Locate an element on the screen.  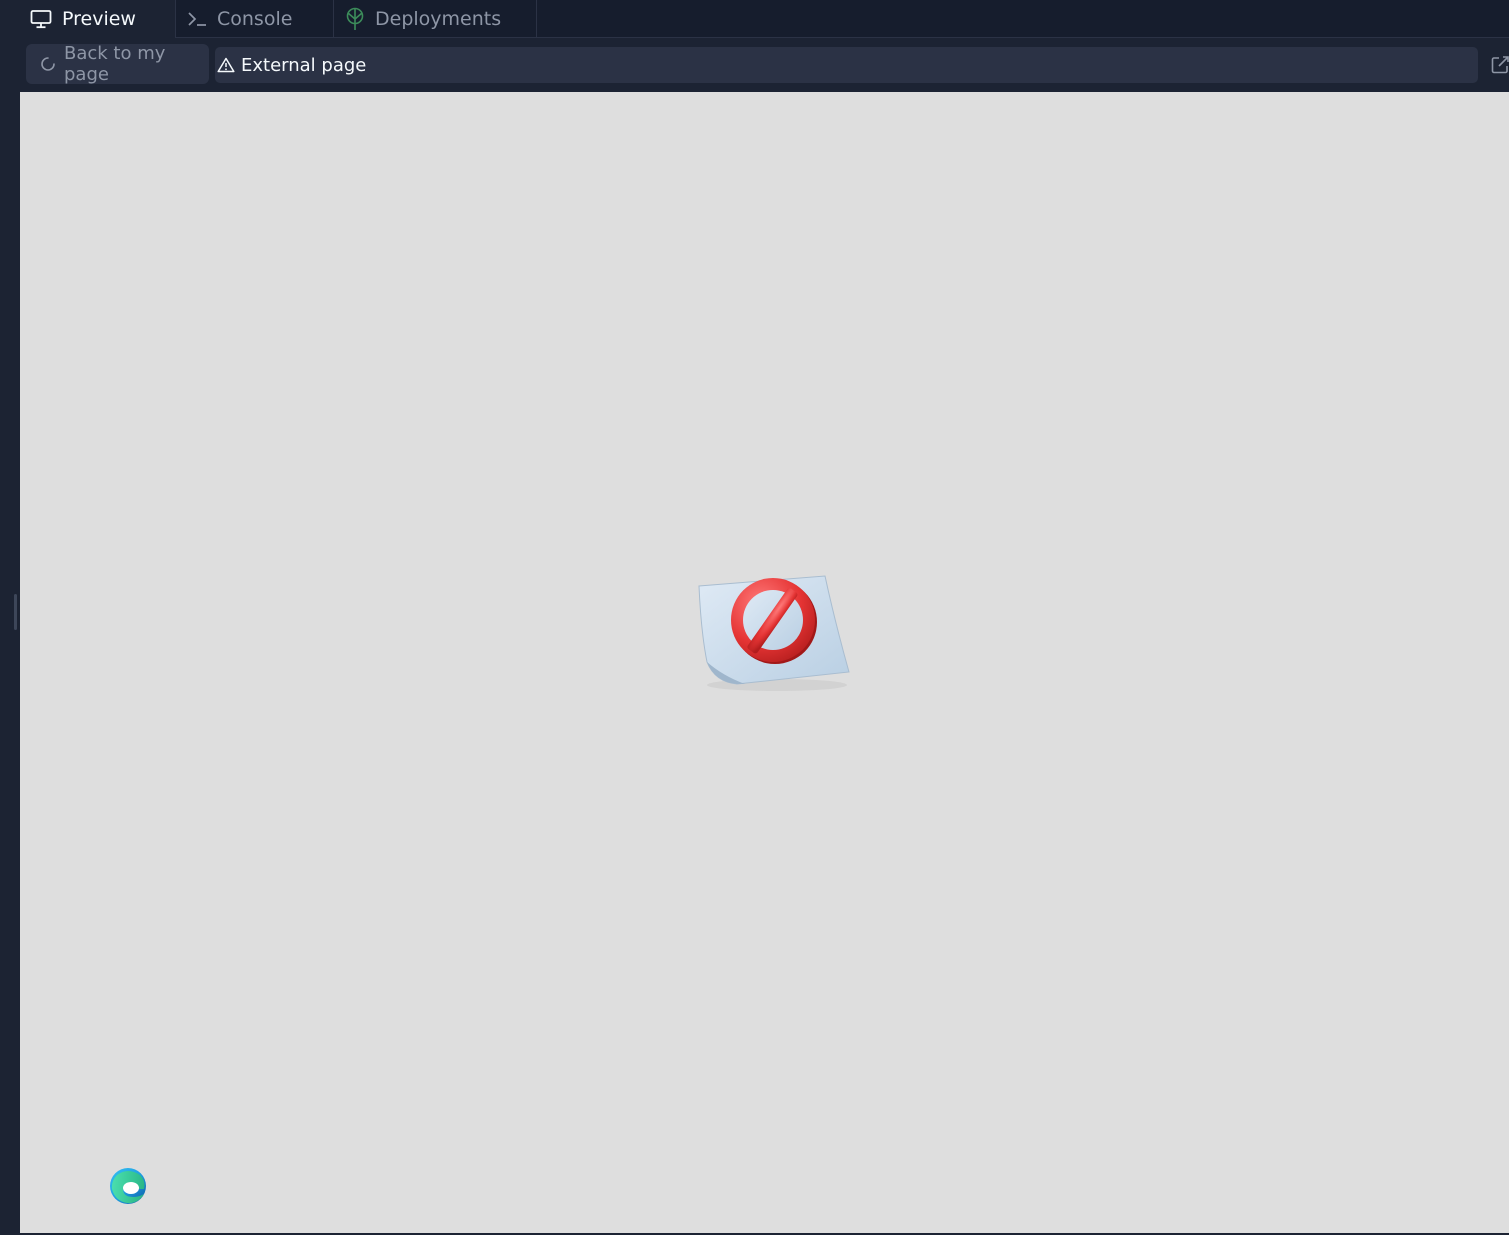
tab-bar: Preview Console Deployments is located at coordinates (764, 19).